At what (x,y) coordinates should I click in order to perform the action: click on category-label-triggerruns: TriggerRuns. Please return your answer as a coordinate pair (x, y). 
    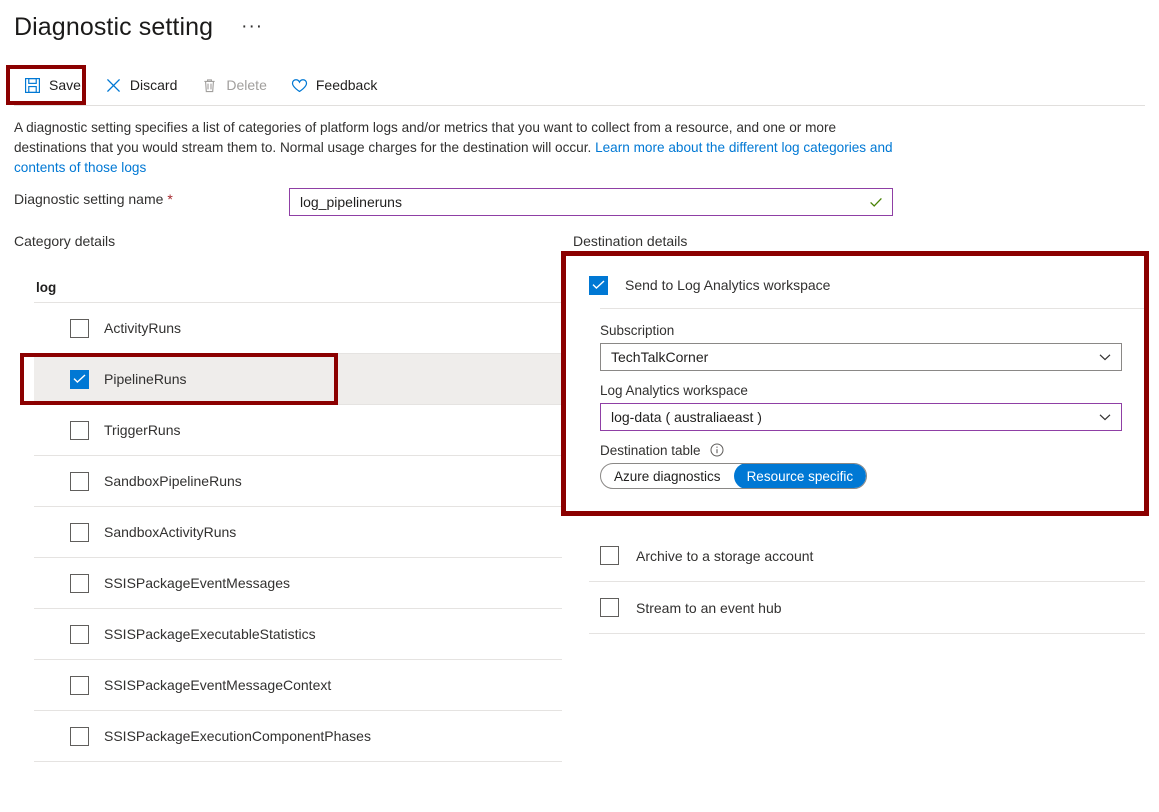
    Looking at the image, I should click on (142, 430).